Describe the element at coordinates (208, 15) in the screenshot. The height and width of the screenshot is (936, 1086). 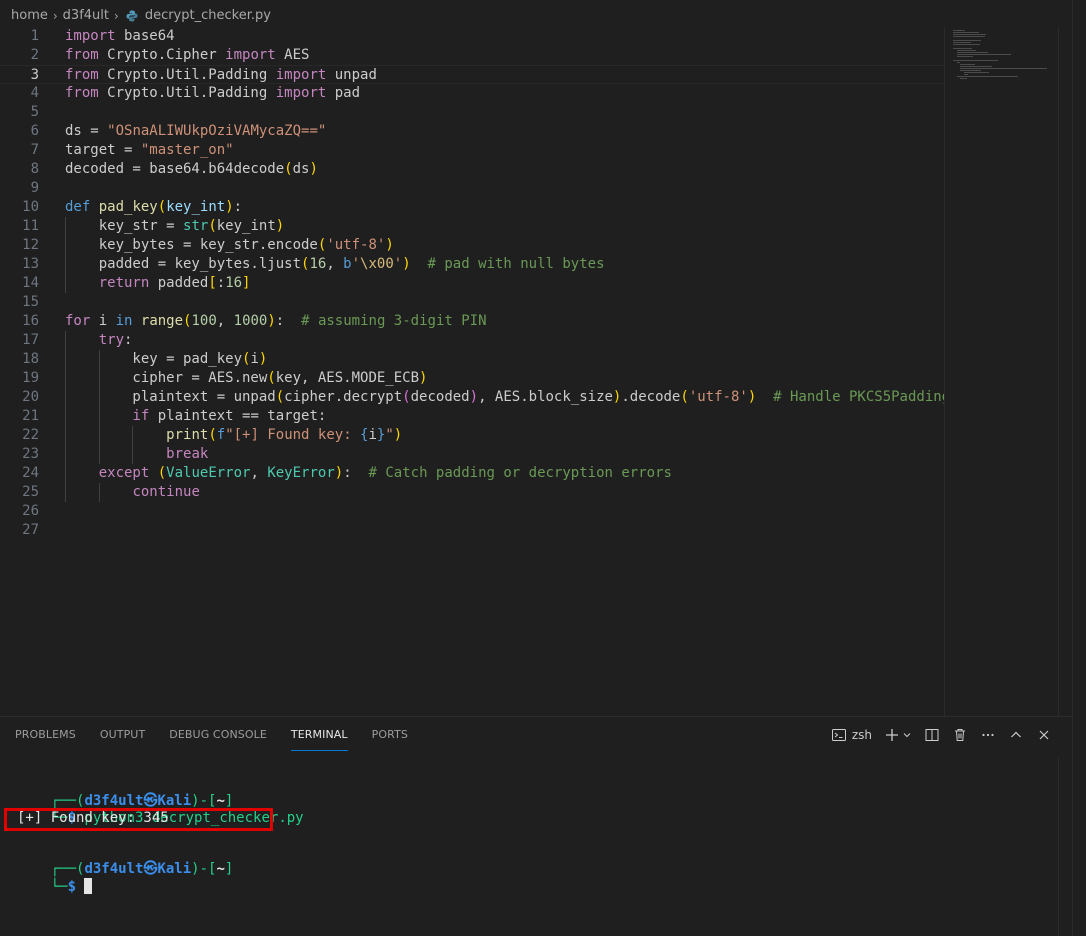
I see `breadcrumb-file: decrypt_checker.py` at that location.